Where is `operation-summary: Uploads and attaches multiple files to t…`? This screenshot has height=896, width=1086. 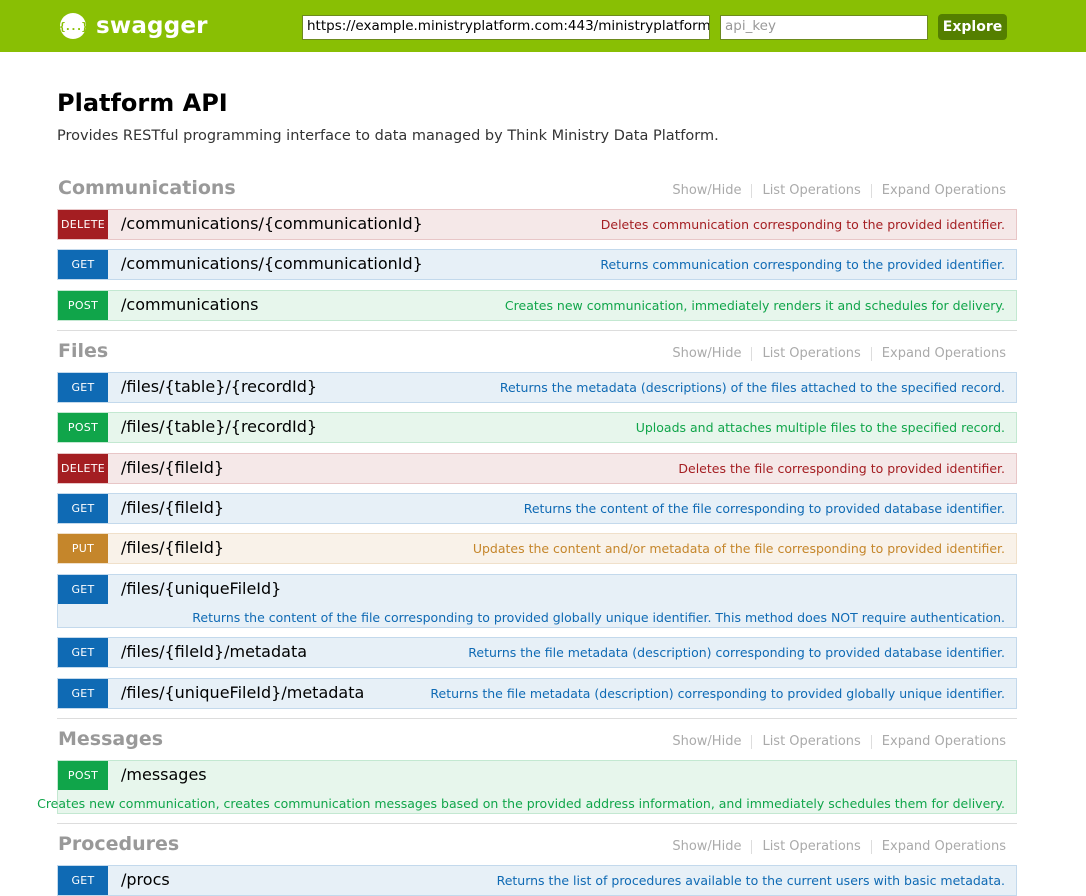 operation-summary: Uploads and attaches multiple files to t… is located at coordinates (820, 427).